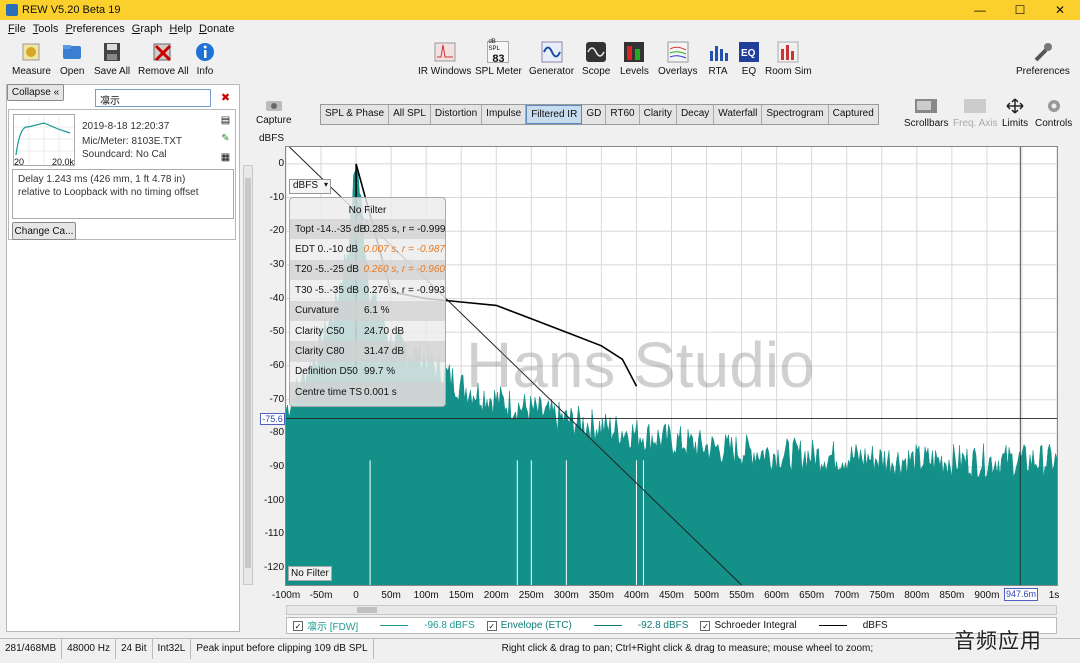  Describe the element at coordinates (1020, 10) in the screenshot. I see `maximize-button: ☐` at that location.